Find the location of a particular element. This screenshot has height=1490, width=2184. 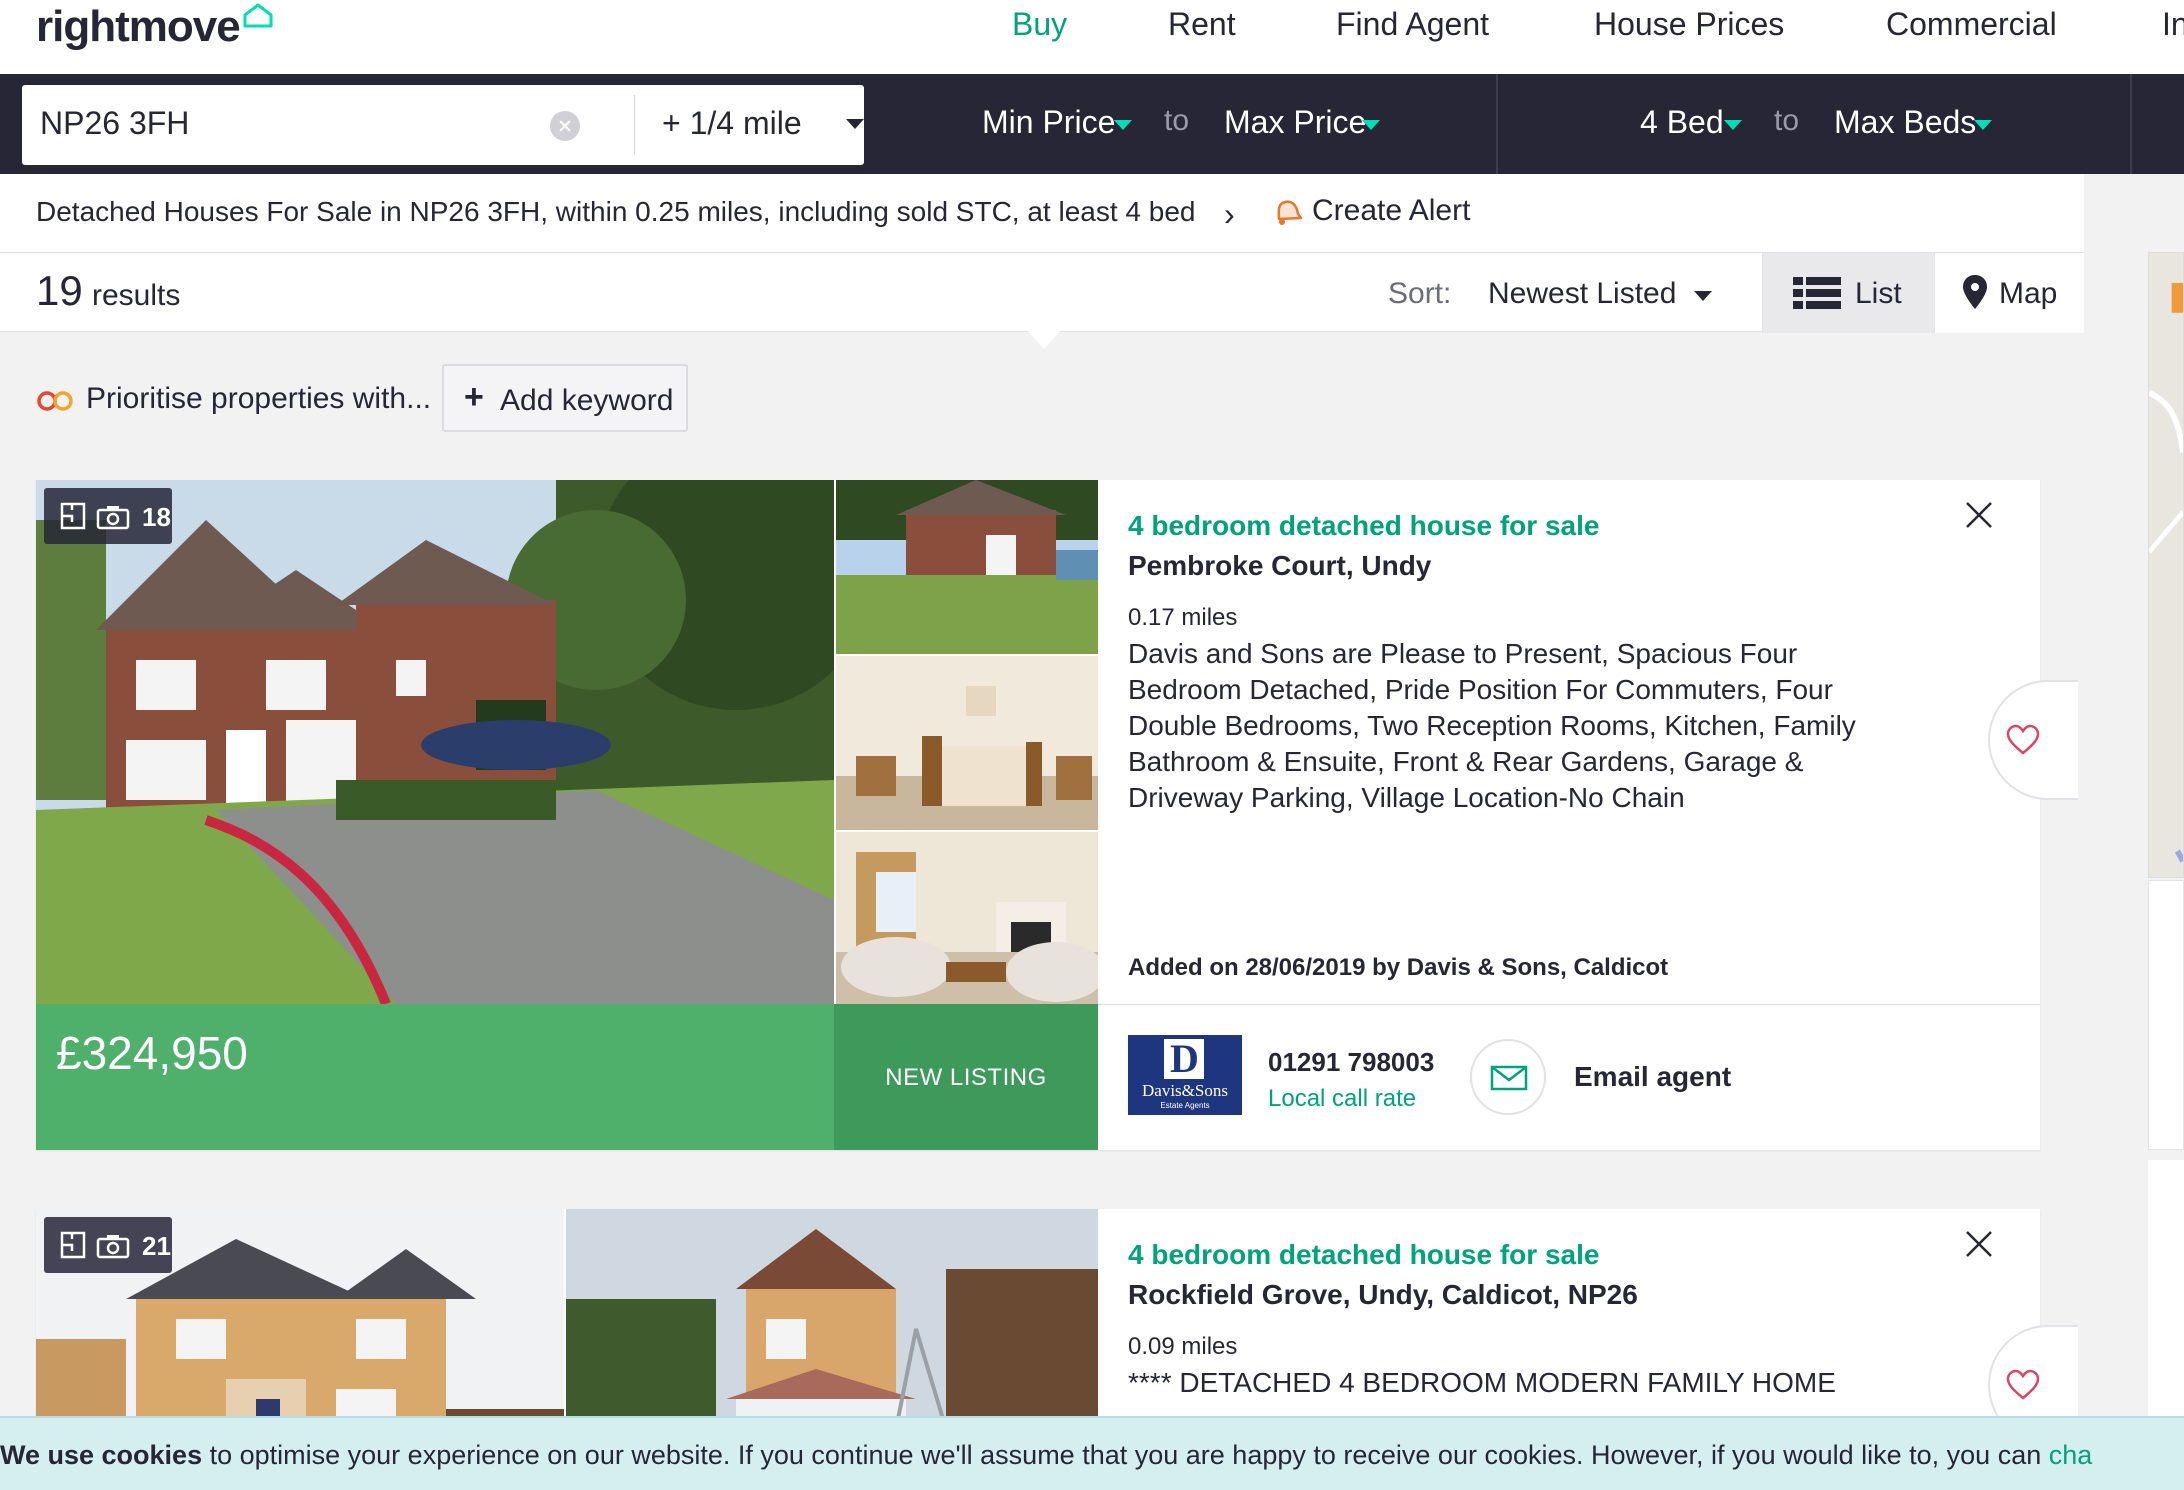

email-agent-button is located at coordinates (1508, 1077).